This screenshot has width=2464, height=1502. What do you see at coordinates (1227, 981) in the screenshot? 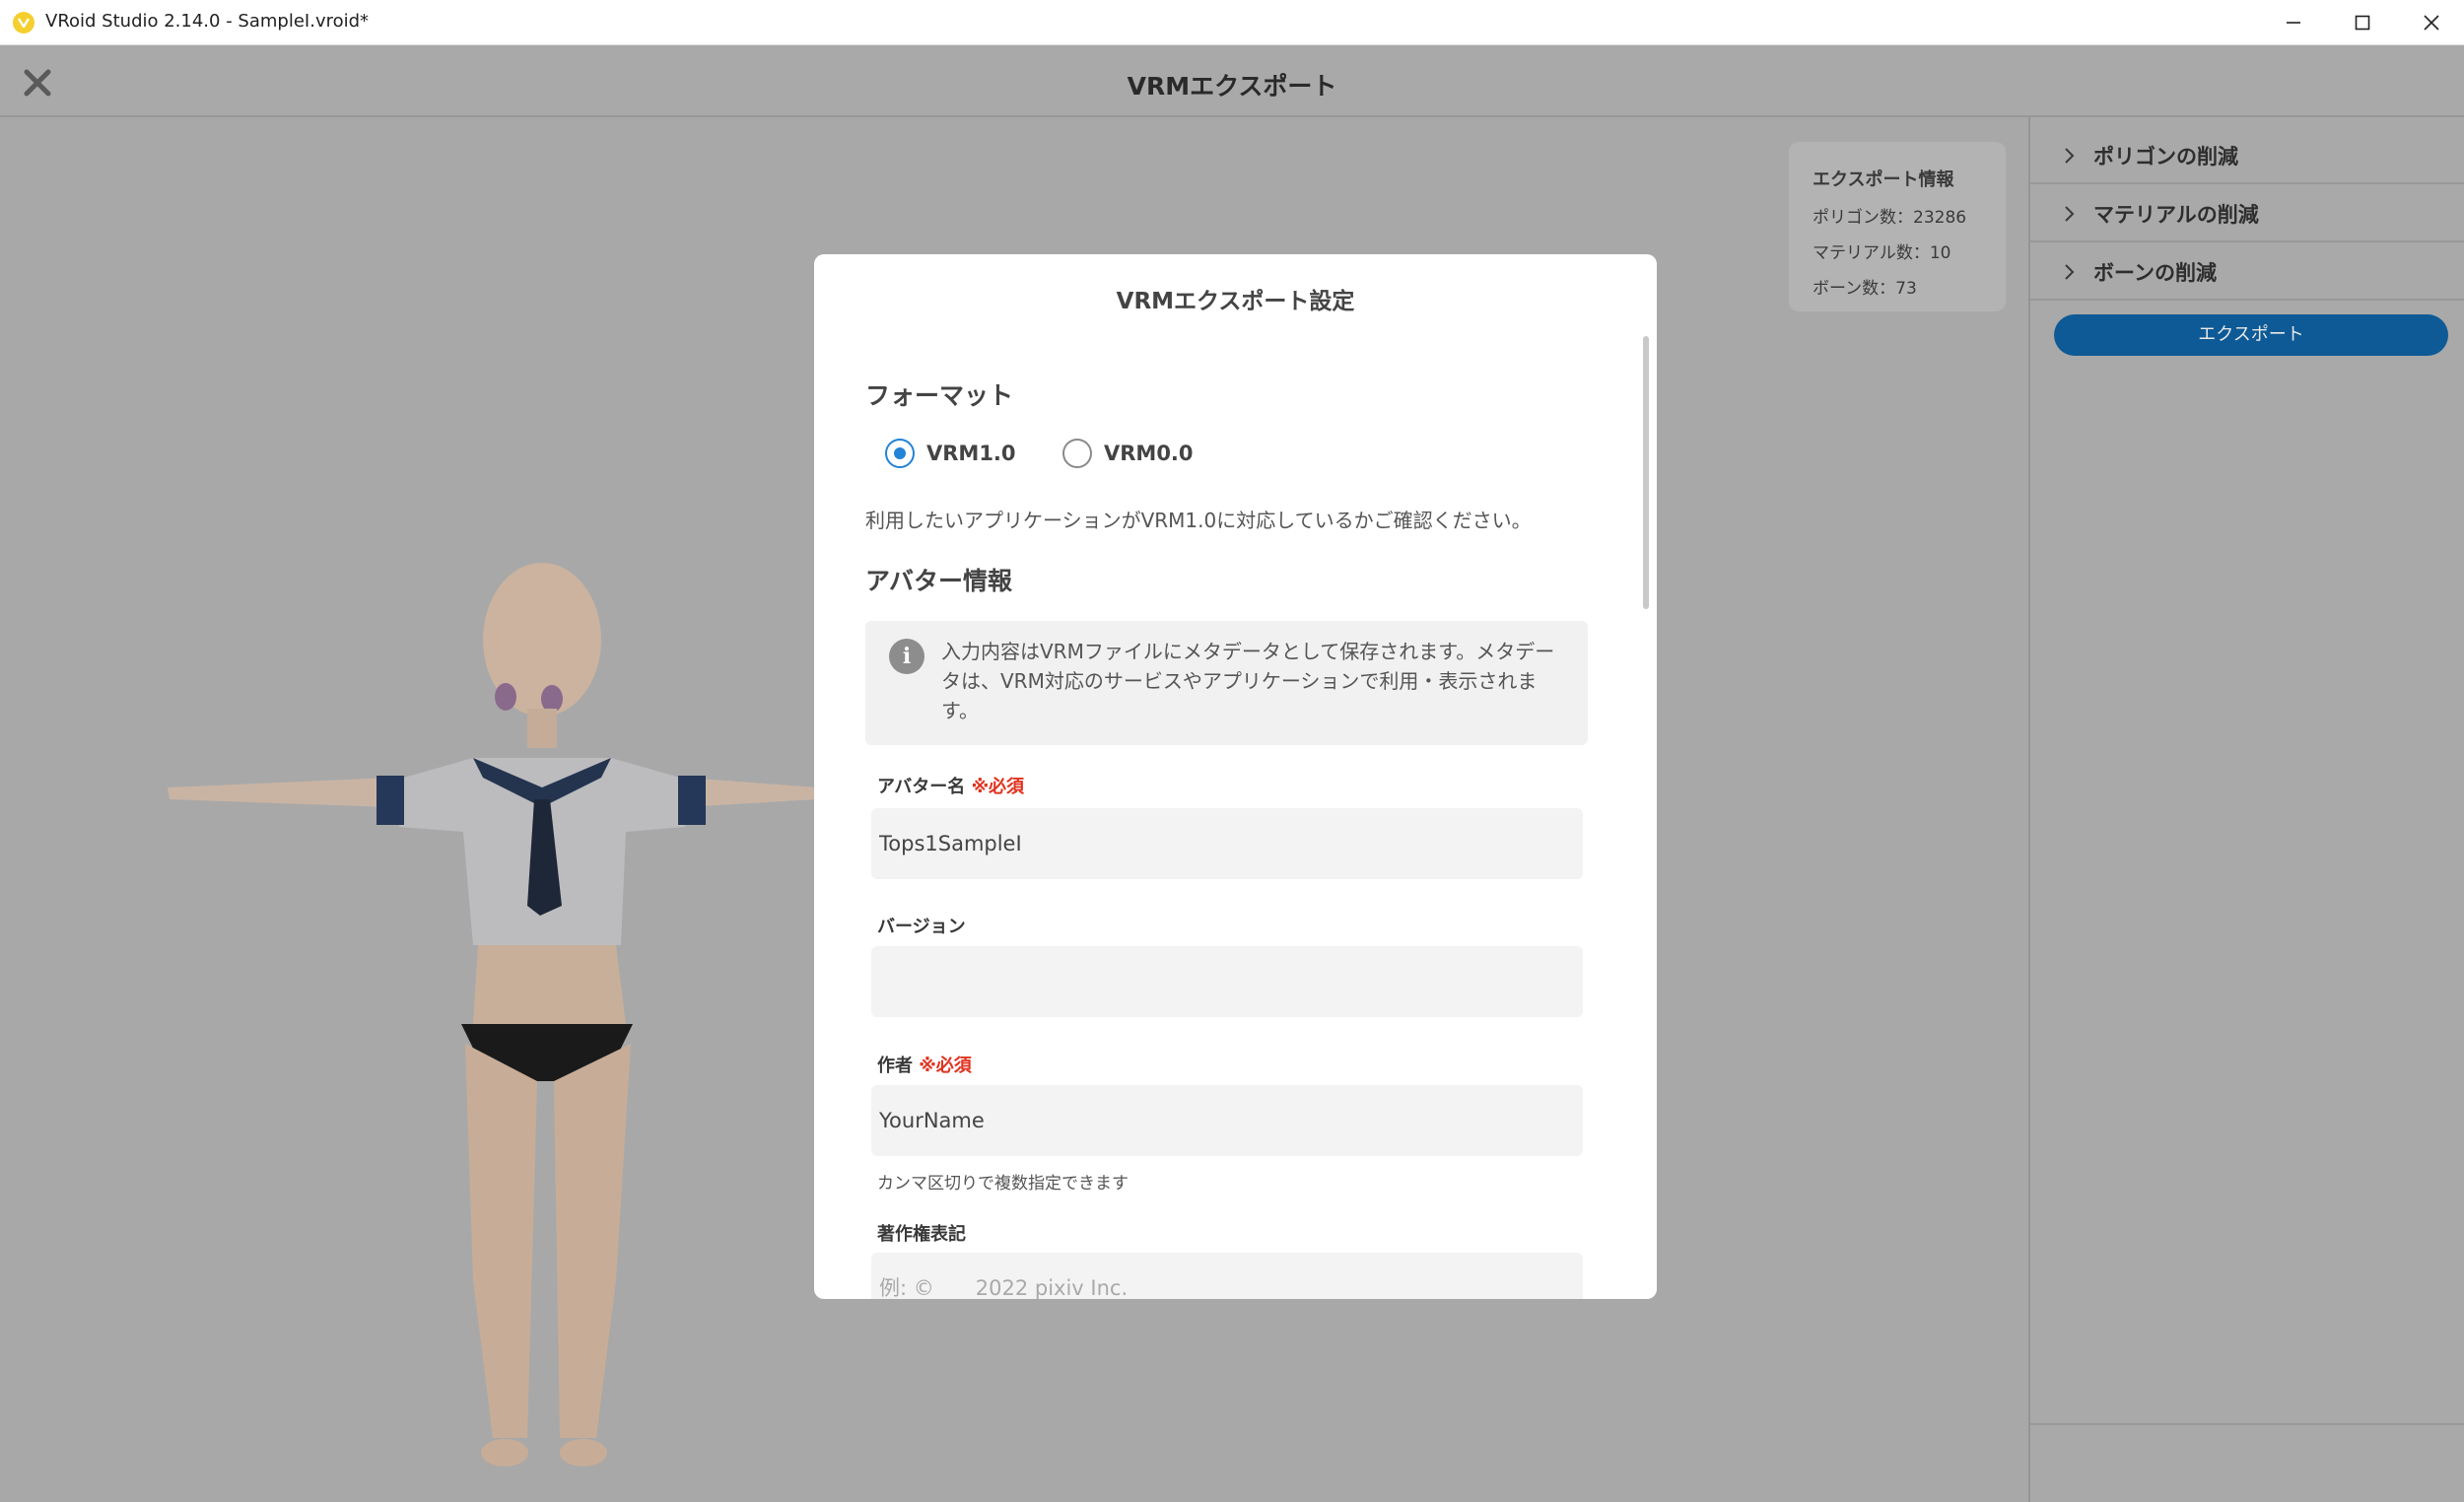
I see `version-input` at bounding box center [1227, 981].